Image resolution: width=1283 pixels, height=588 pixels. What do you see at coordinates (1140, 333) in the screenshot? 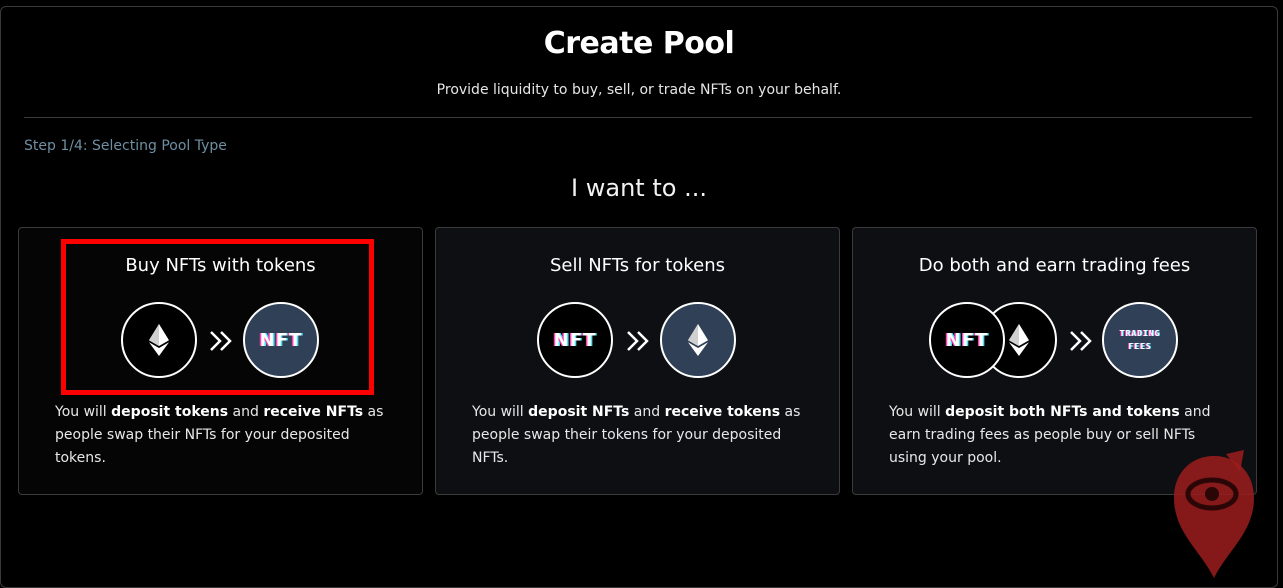
I see `fees-label-line1: TRADING` at bounding box center [1140, 333].